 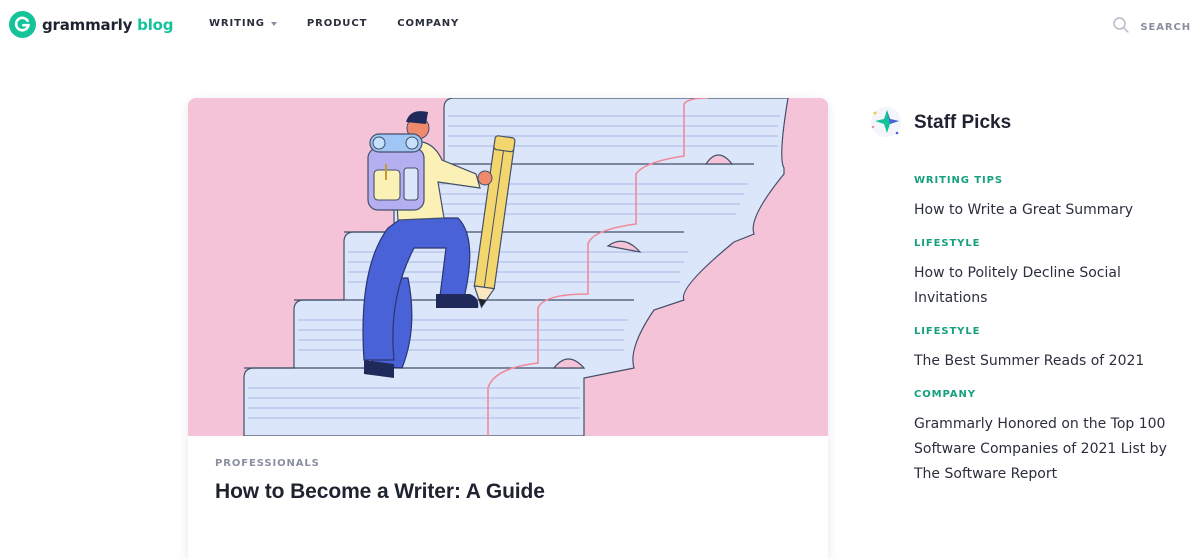 I want to click on search-label: SEARCH, so click(x=1165, y=27).